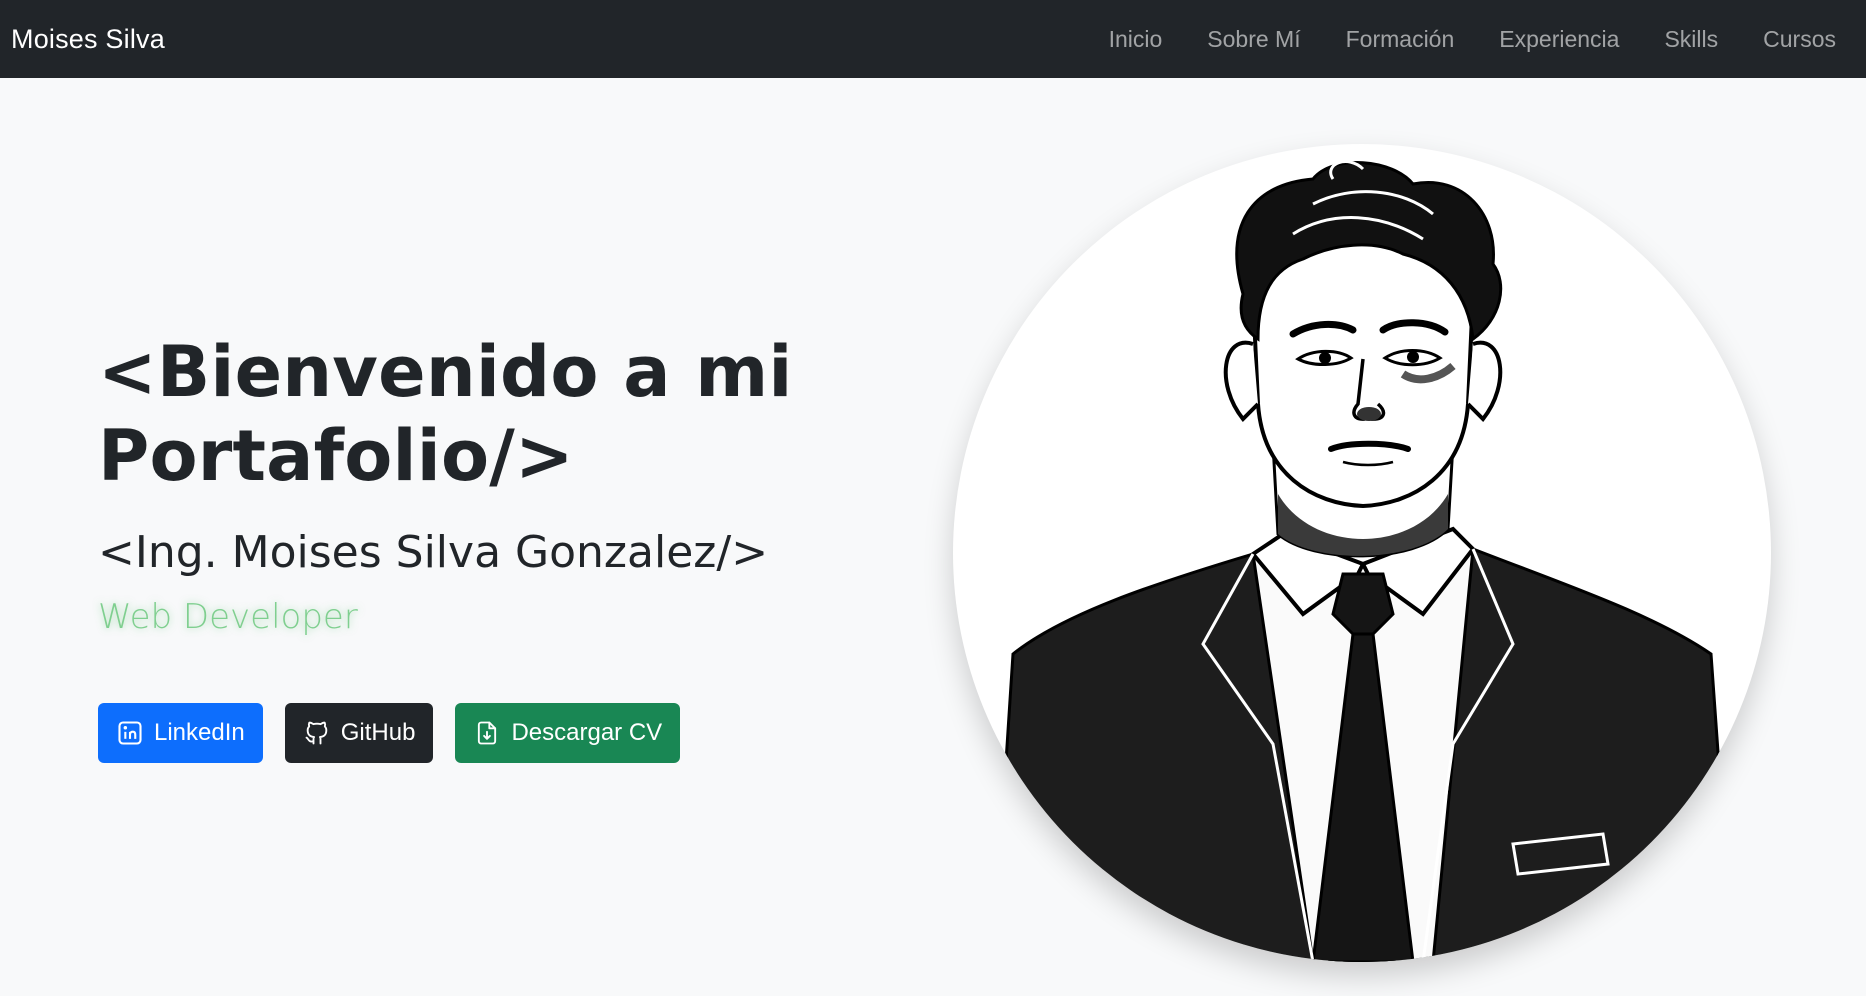 The height and width of the screenshot is (996, 1866). Describe the element at coordinates (378, 732) in the screenshot. I see `github-button-label: GitHub` at that location.